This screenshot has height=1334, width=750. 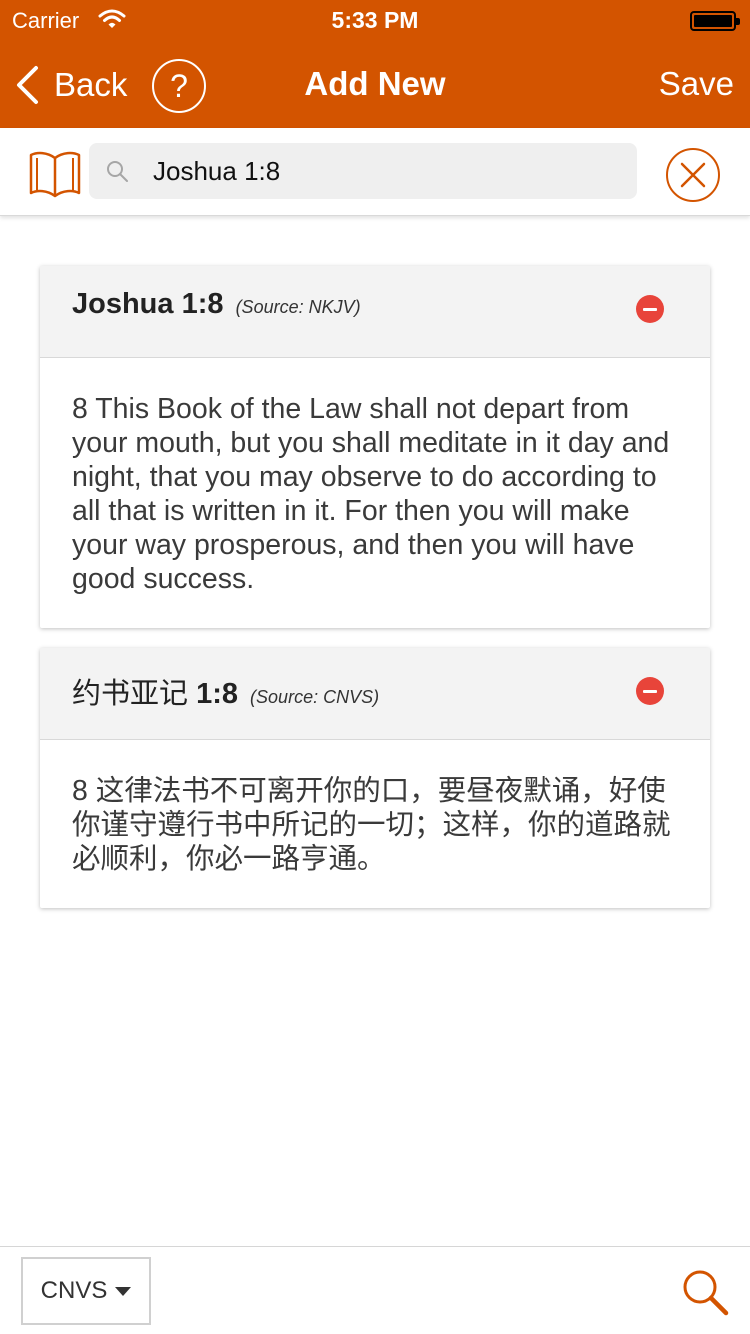 What do you see at coordinates (216, 171) in the screenshot?
I see `search-input: Joshua 1:8` at bounding box center [216, 171].